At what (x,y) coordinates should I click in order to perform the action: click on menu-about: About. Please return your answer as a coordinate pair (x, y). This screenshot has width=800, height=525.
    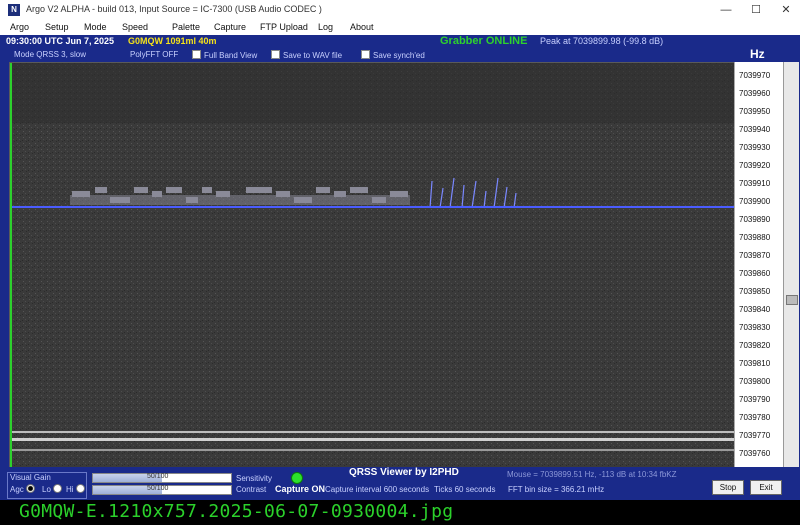
    Looking at the image, I should click on (362, 27).